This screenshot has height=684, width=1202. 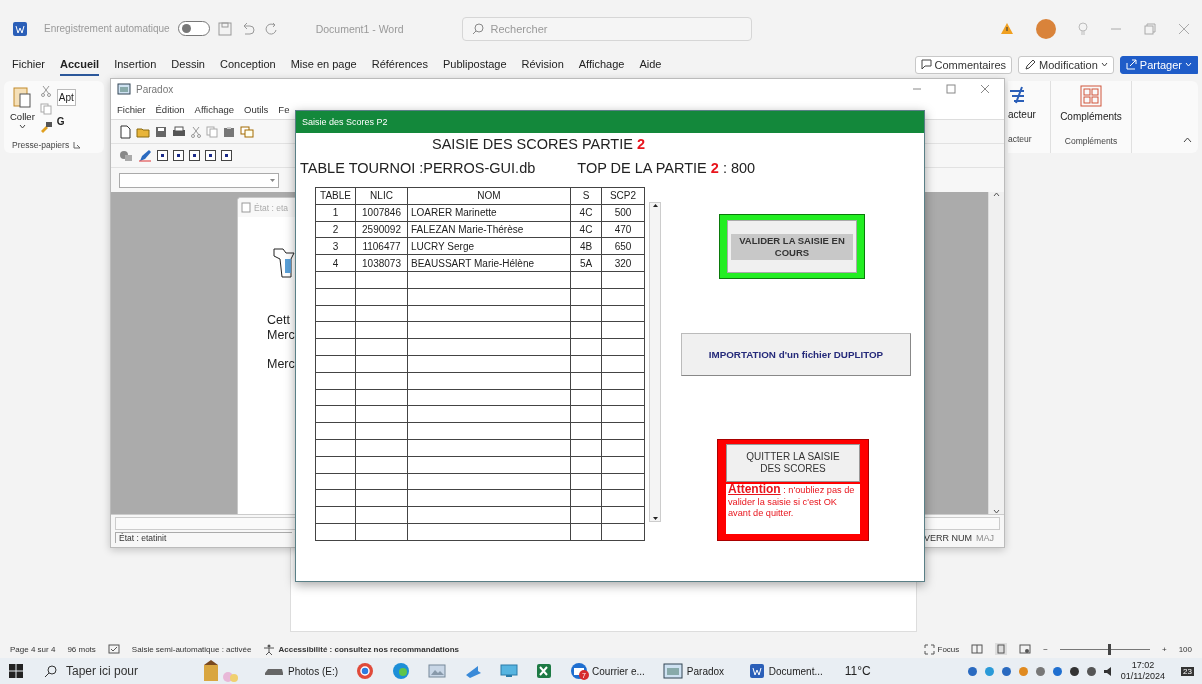 I want to click on menu-item: Affichage, so click(x=214, y=109).